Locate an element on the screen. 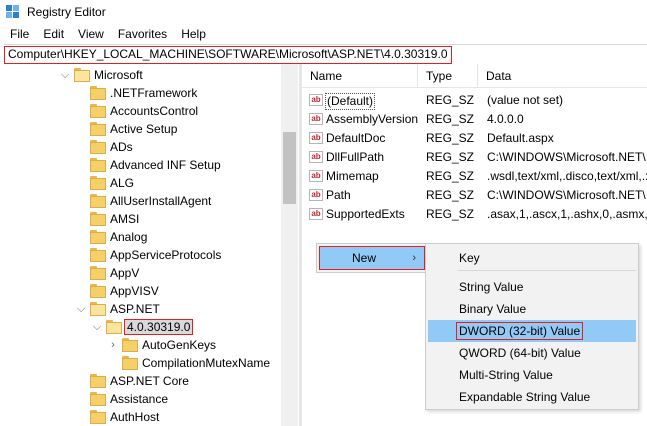 This screenshot has height=426, width=647. tree-item-appv: AppV is located at coordinates (140, 273).